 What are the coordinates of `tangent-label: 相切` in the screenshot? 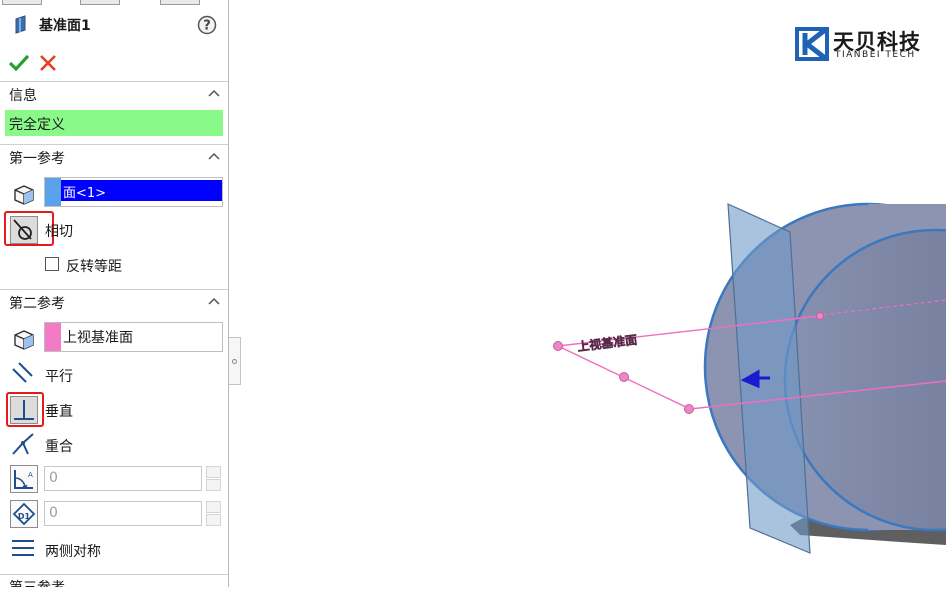 It's located at (59, 232).